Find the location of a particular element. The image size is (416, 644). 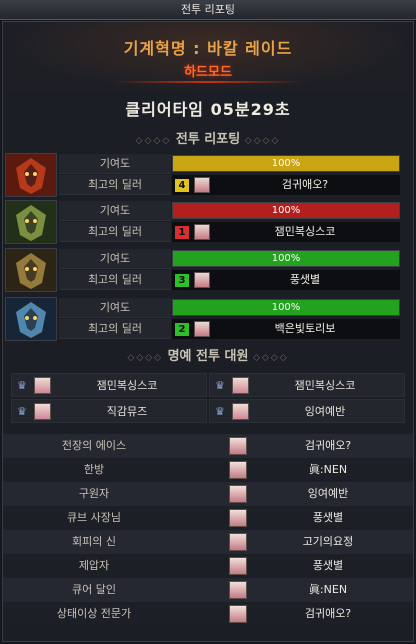

honor-member: ♛ 잉여예반 is located at coordinates (307, 411).